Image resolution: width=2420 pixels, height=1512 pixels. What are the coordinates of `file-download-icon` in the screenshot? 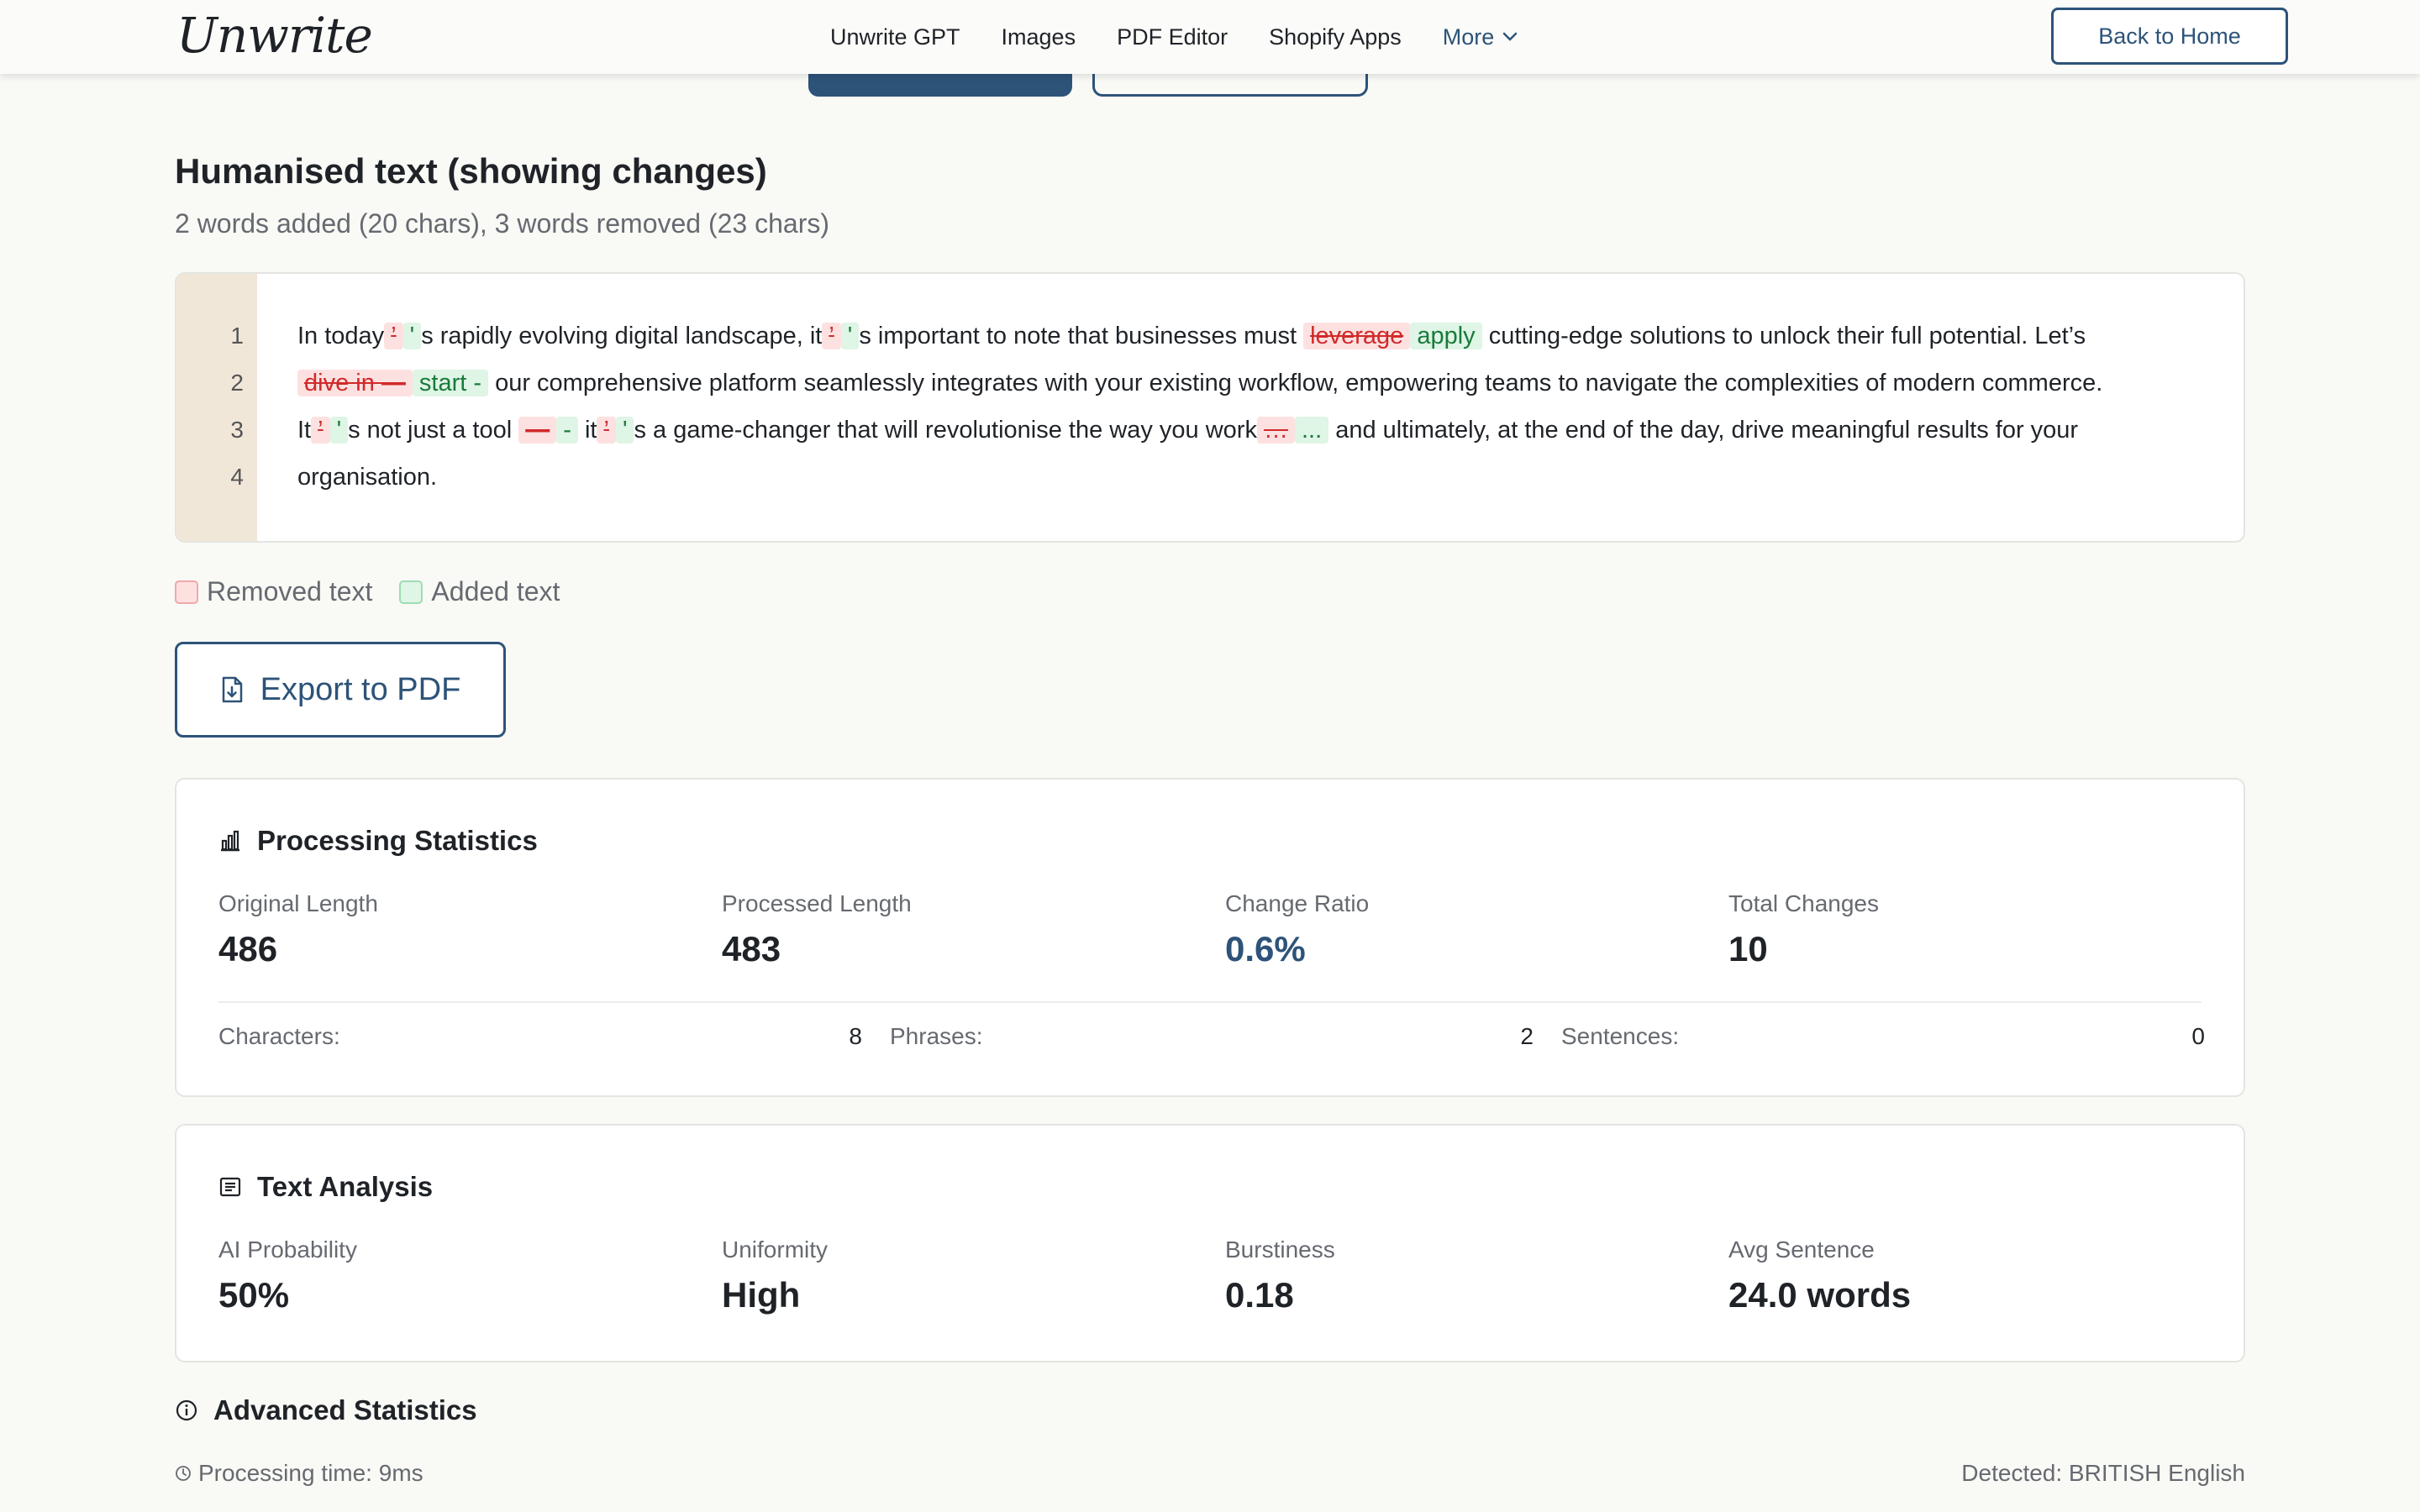 It's located at (232, 689).